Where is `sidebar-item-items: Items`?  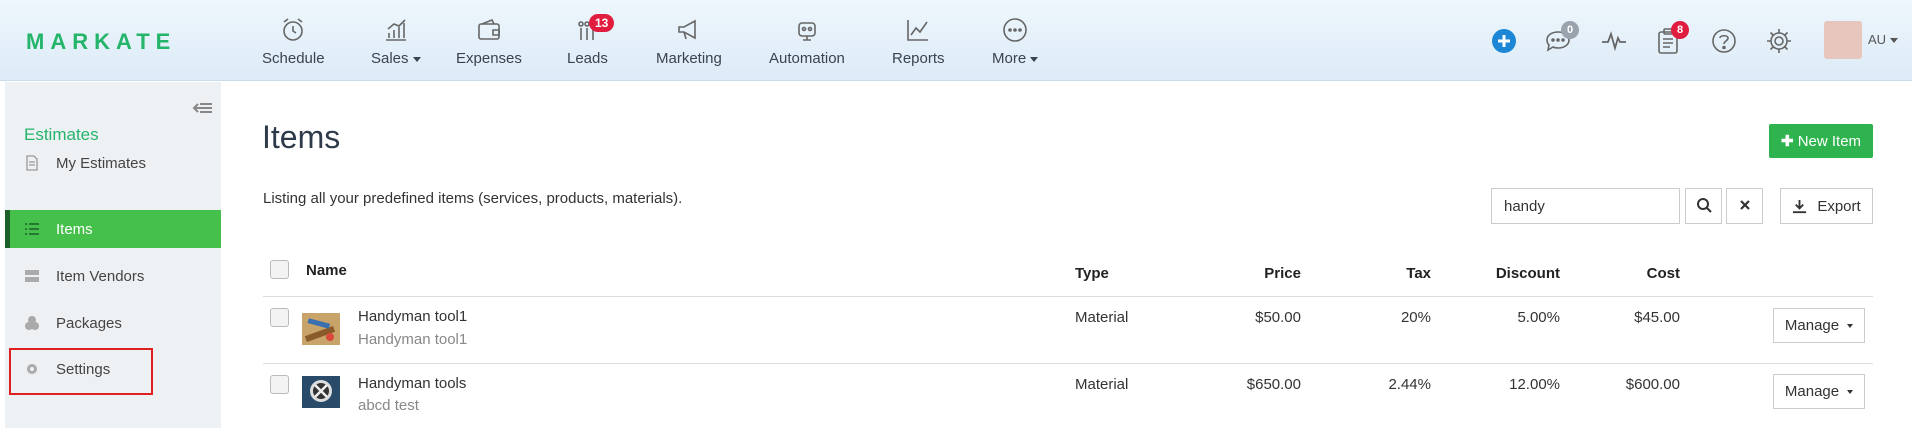
sidebar-item-items: Items is located at coordinates (113, 229).